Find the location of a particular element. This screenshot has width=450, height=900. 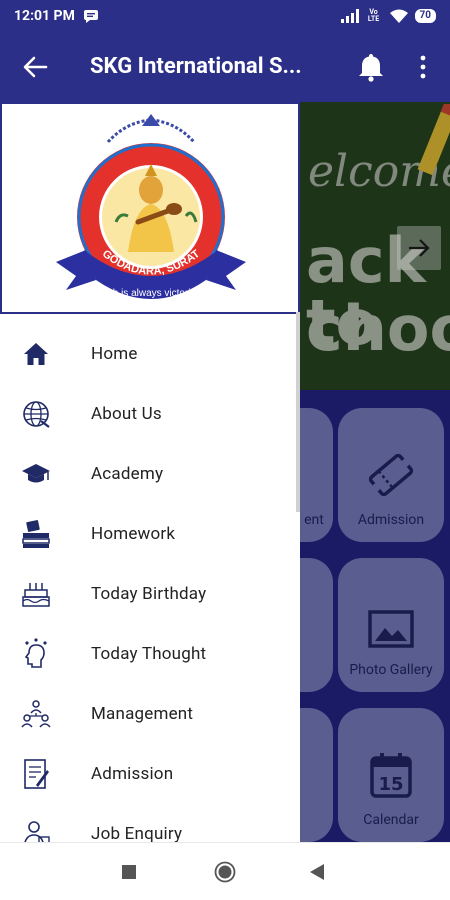

thought-icon is located at coordinates (36, 654).